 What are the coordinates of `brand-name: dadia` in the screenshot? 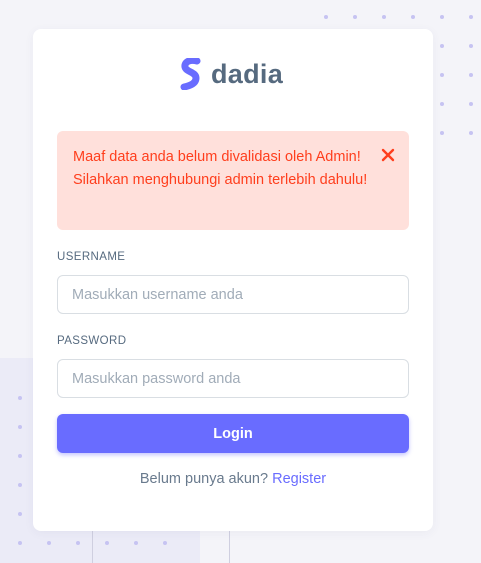 It's located at (247, 73).